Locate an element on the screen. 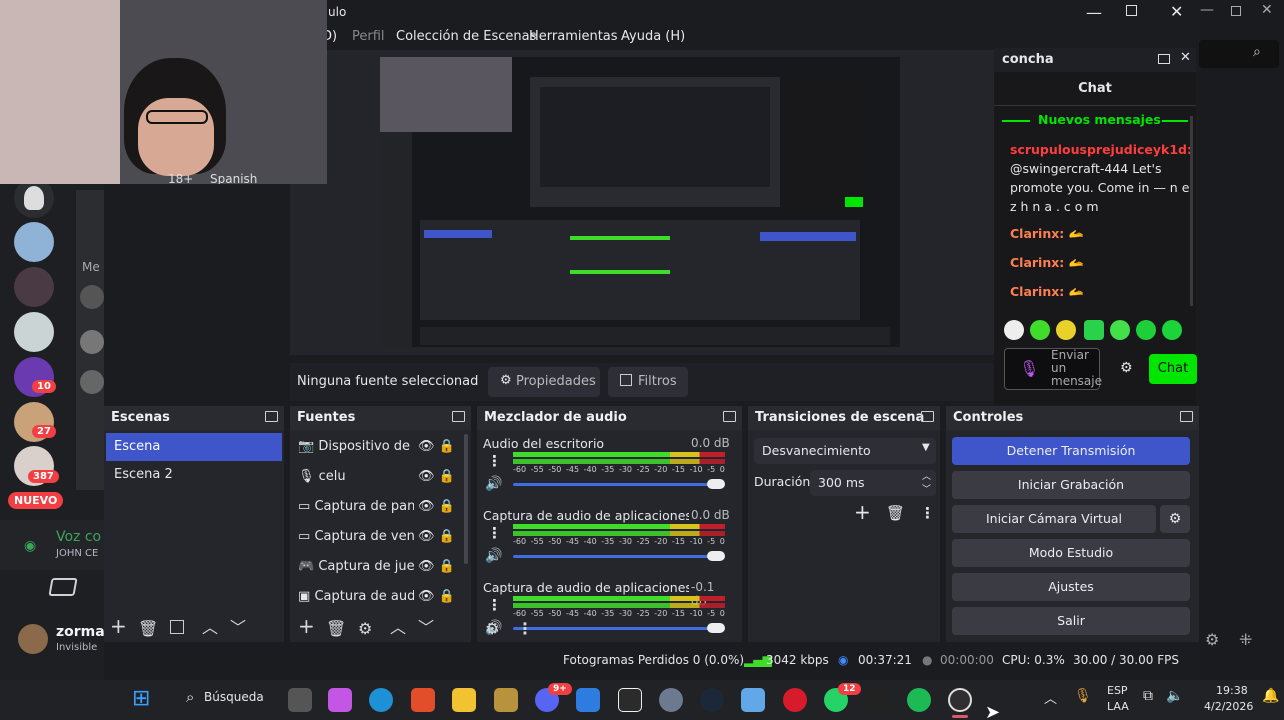 The height and width of the screenshot is (720, 1284). scene-item: Escena 2 is located at coordinates (194, 475).